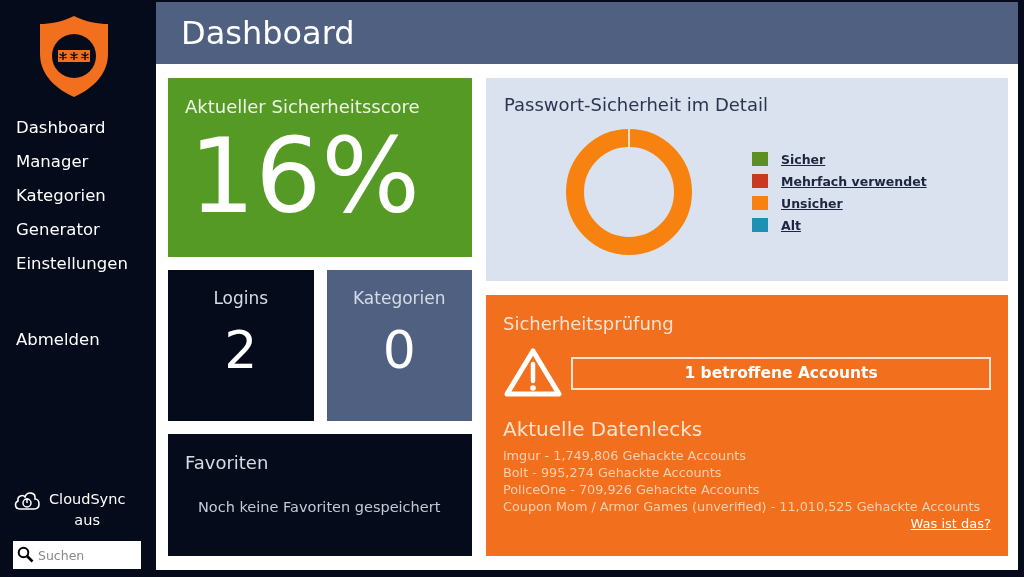  Describe the element at coordinates (812, 203) in the screenshot. I see `legend-link: Unsicher` at that location.